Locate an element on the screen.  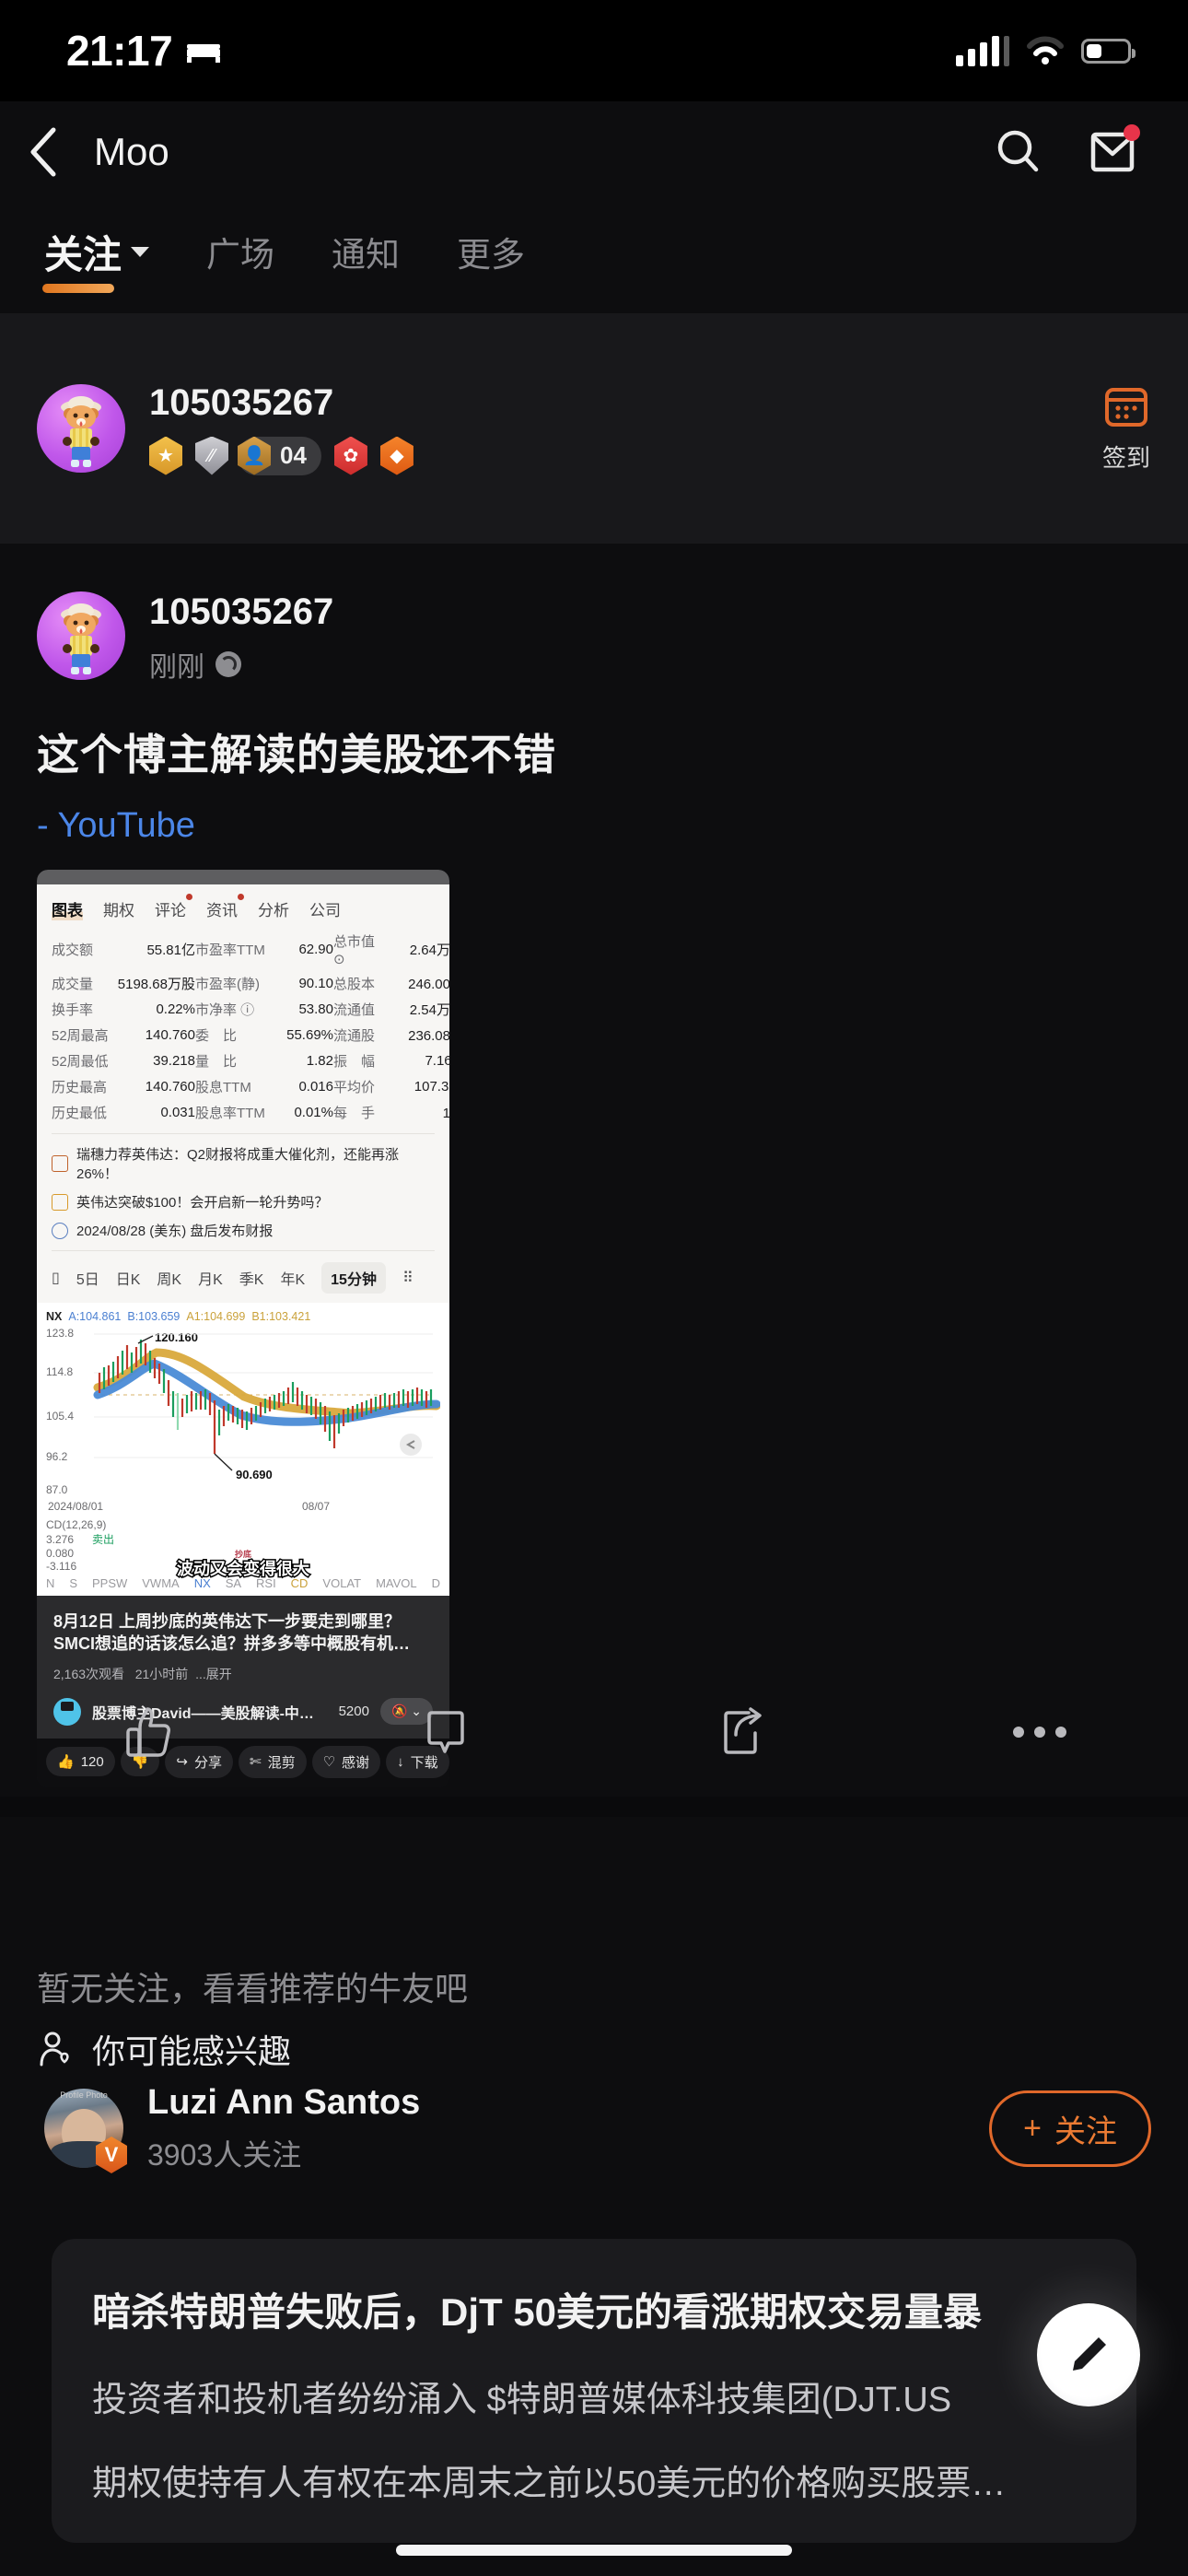
post-link: - YouTube is located at coordinates (594, 826).